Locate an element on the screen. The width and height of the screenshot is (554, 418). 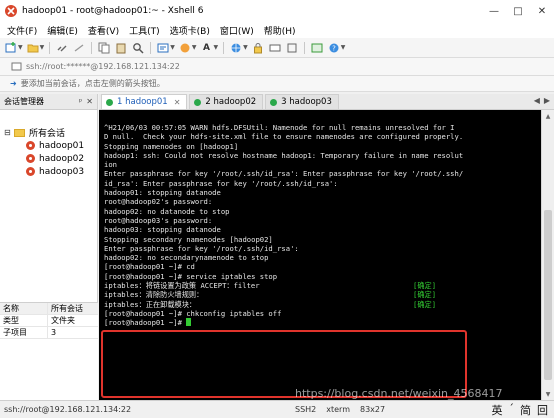
tree-item-label: hadoop02 is located at coordinates (62, 158).